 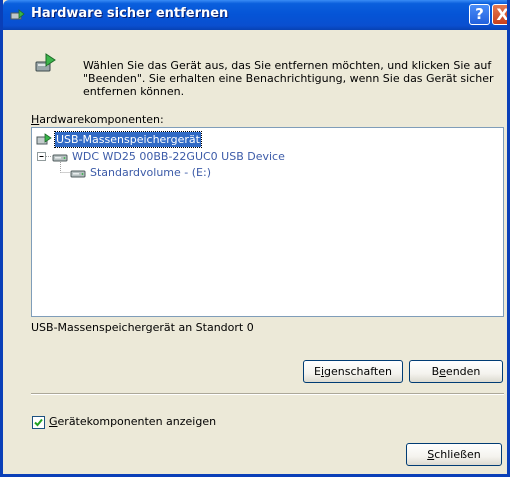 I want to click on tree-item-label: WDC WD25 00BB-22GUC0 USB Device, so click(x=178, y=156).